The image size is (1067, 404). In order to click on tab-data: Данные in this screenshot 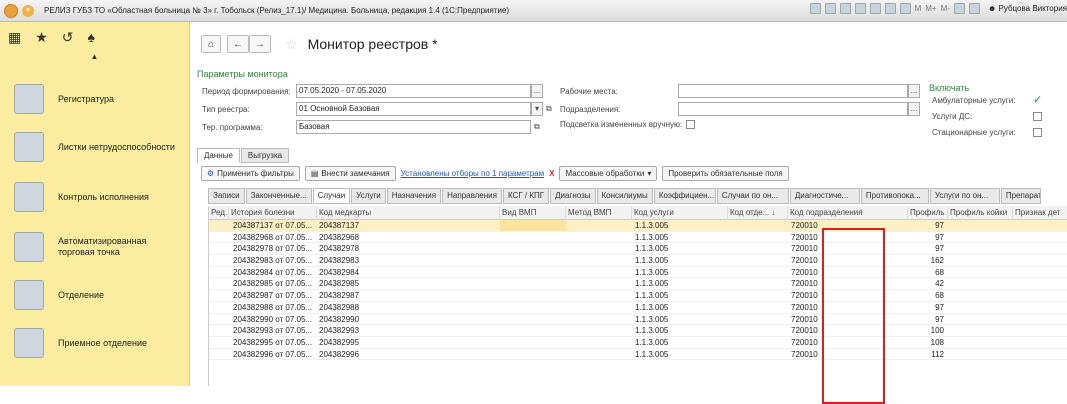, I will do `click(218, 155)`.